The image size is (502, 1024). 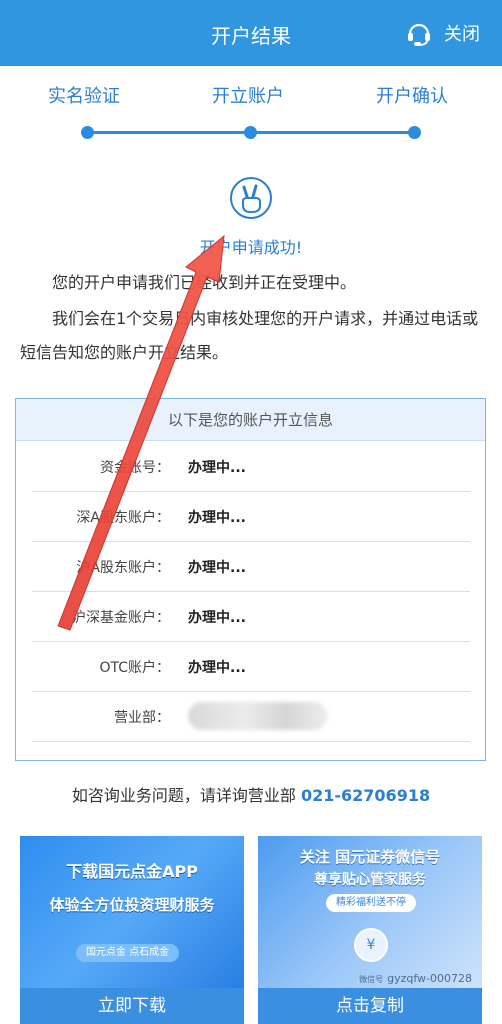 What do you see at coordinates (186, 795) in the screenshot?
I see `consult-text: 如咨询业务问题，请详询营业部` at bounding box center [186, 795].